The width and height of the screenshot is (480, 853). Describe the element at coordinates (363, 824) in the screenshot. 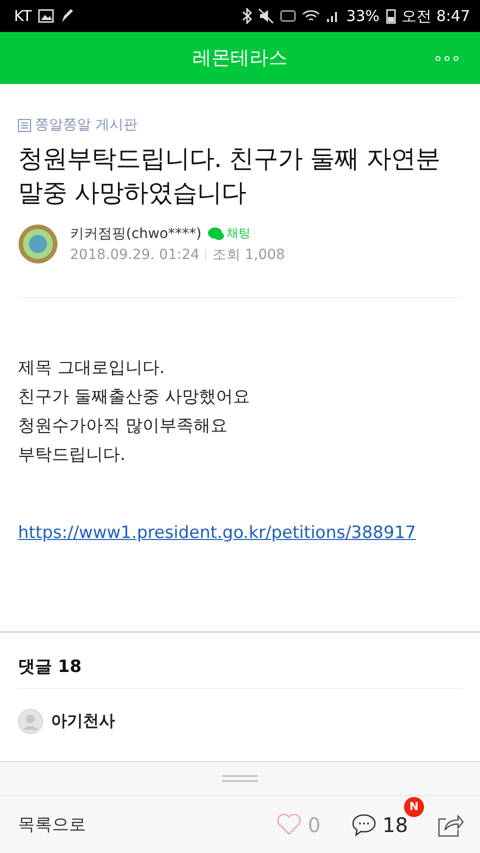

I see `speech-bubble-icon` at that location.